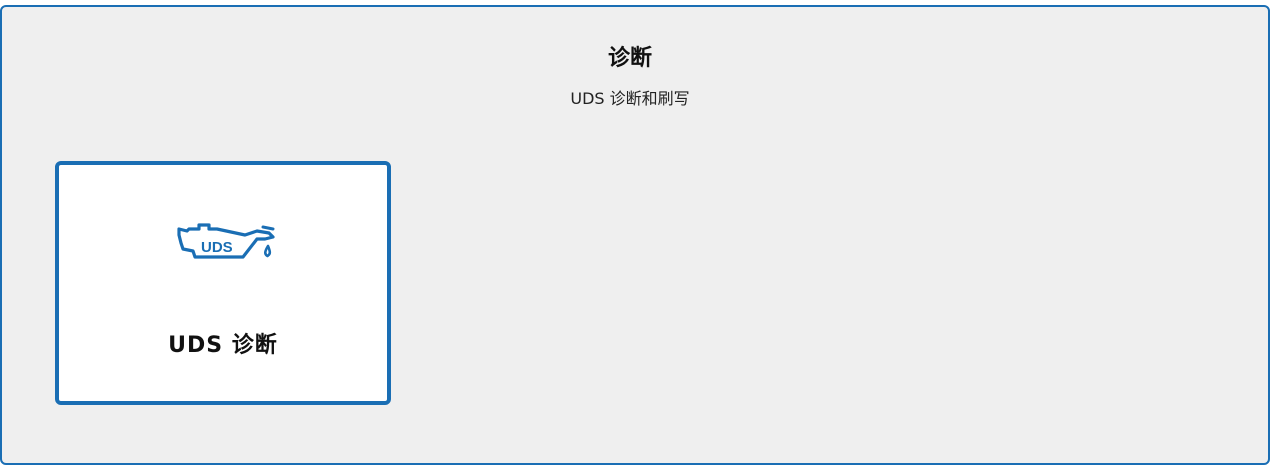 The height and width of the screenshot is (465, 1274). What do you see at coordinates (630, 98) in the screenshot?
I see `section-subtitle: UDS 诊断和刷写` at bounding box center [630, 98].